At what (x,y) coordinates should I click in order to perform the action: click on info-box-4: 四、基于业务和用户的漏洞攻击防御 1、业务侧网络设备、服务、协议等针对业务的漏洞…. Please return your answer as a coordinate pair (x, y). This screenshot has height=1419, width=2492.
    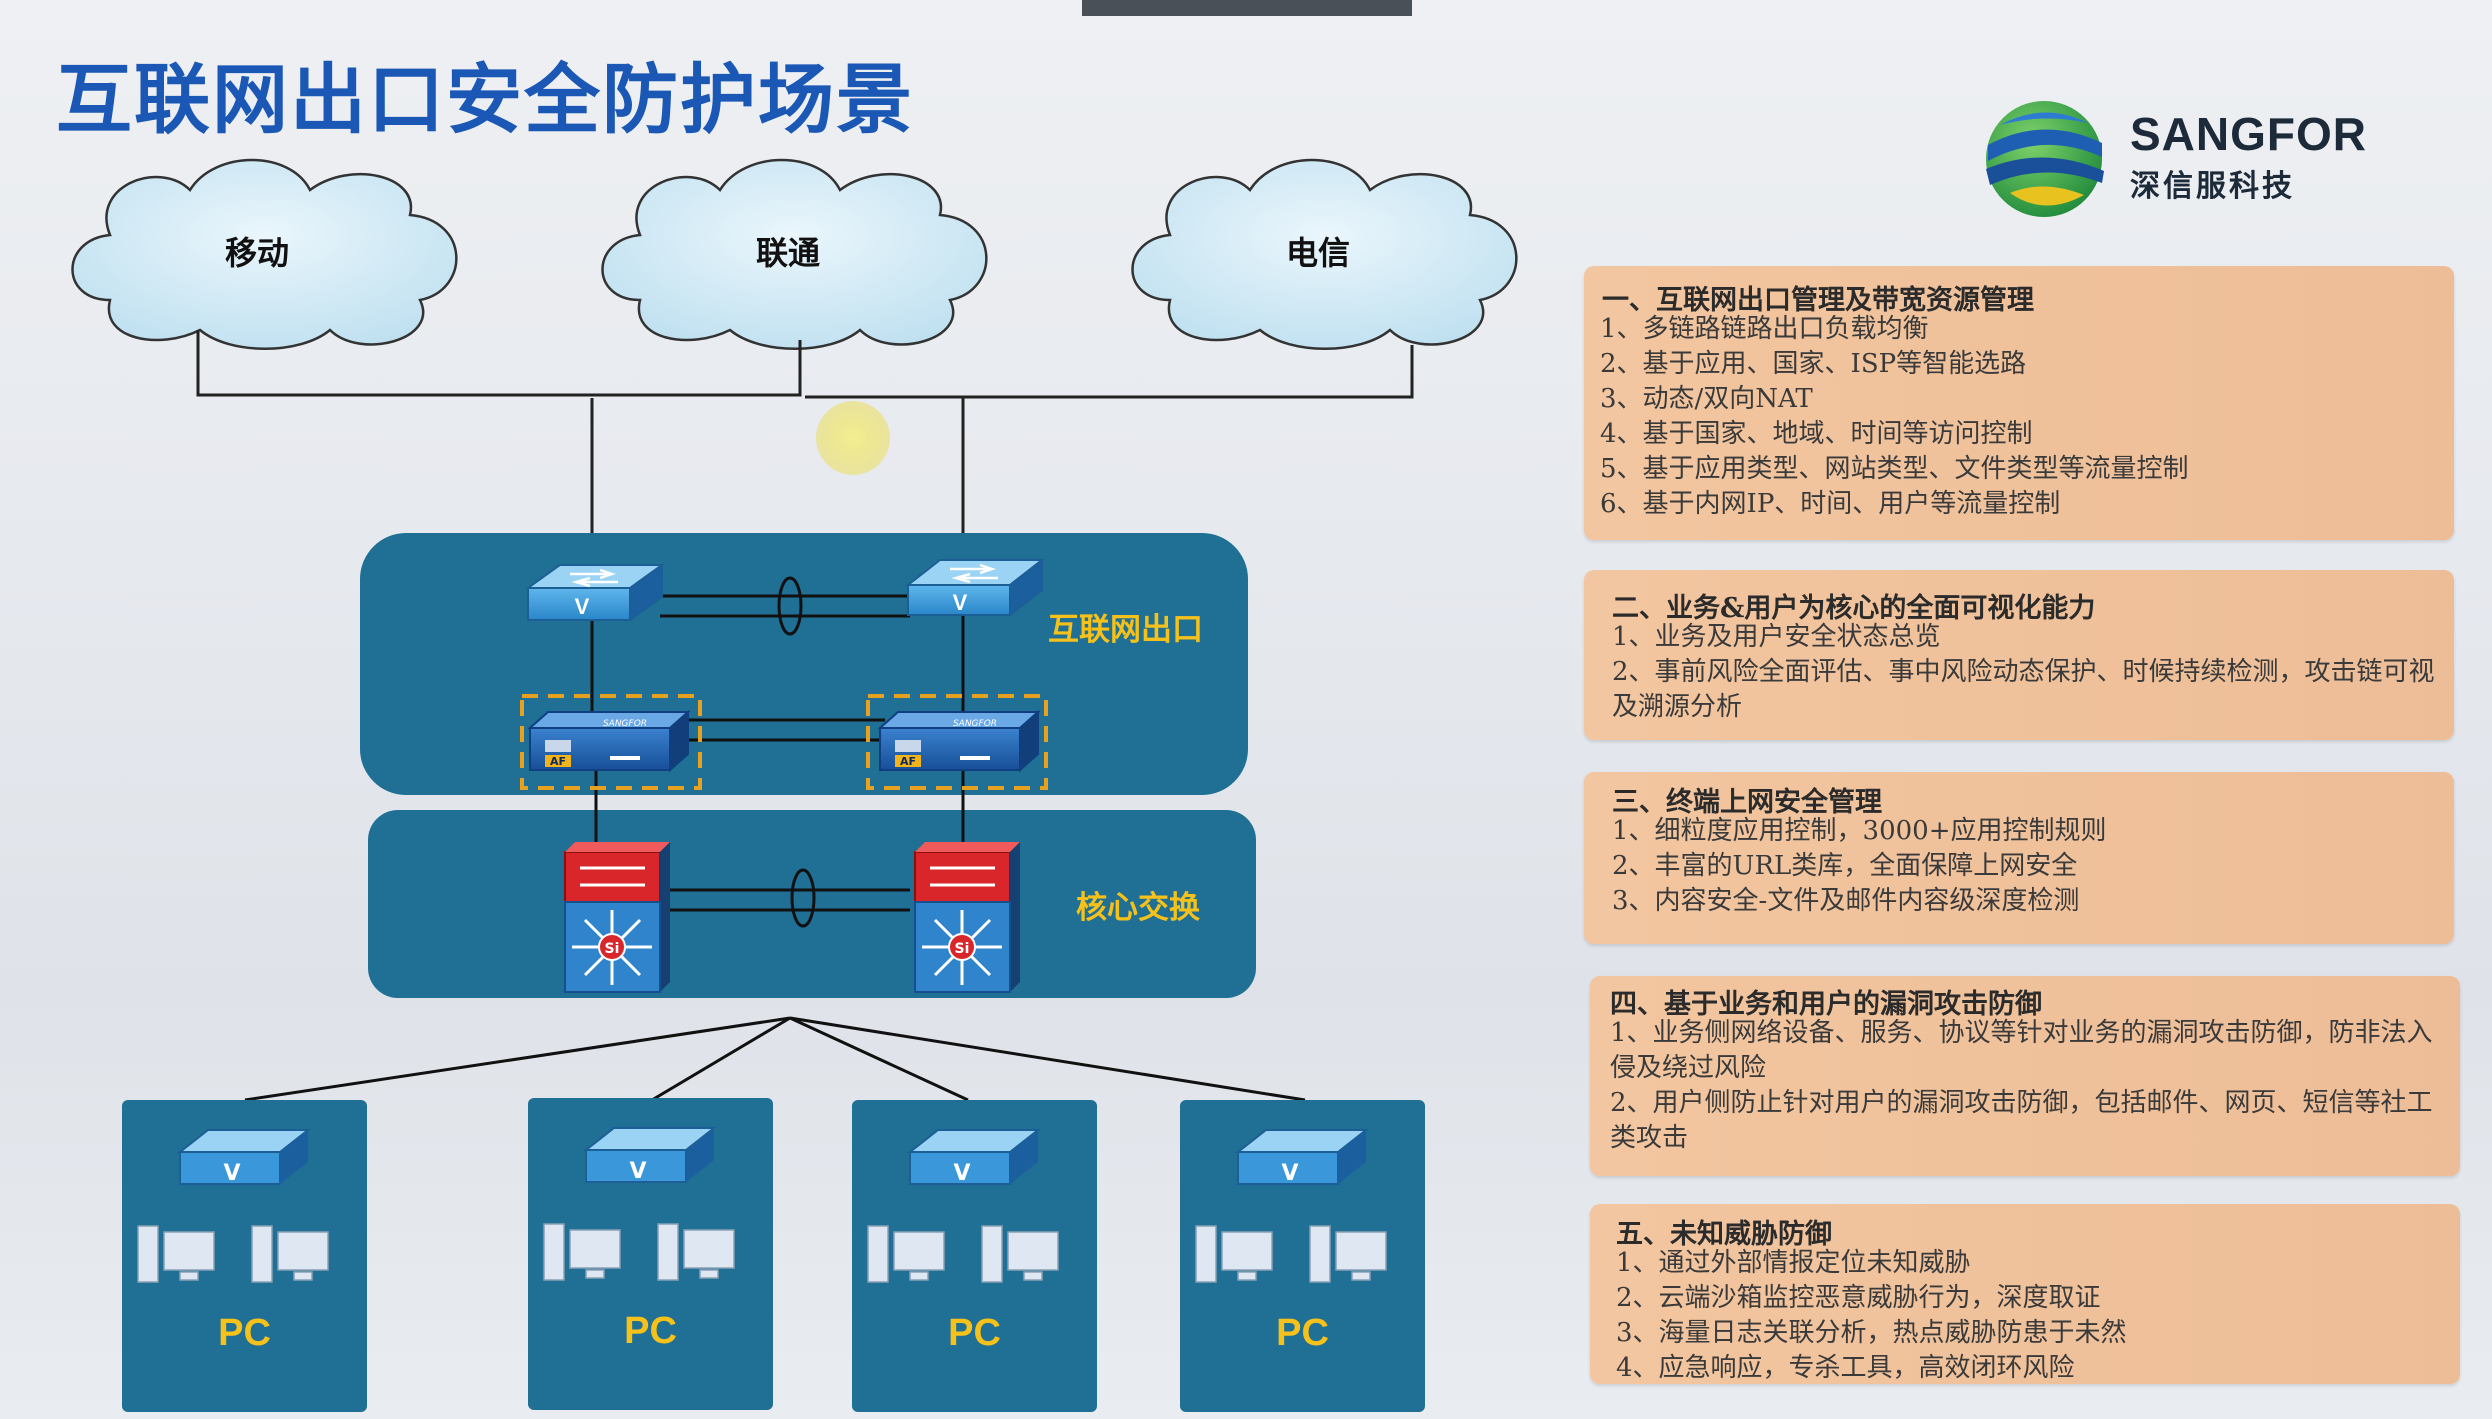
    Looking at the image, I should click on (2025, 1076).